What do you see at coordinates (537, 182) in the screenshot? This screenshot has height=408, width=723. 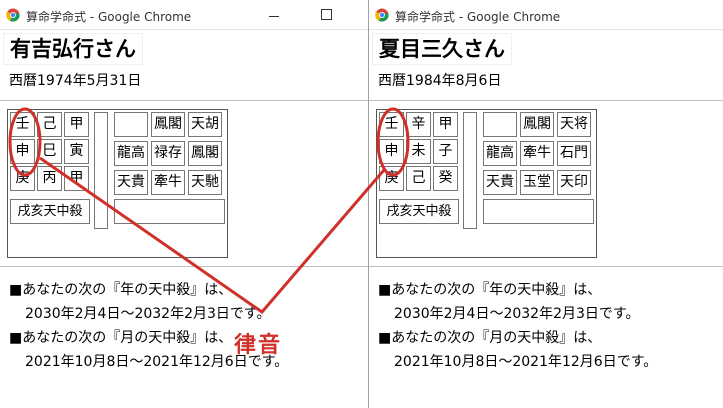 I see `star-cell: 玉堂` at bounding box center [537, 182].